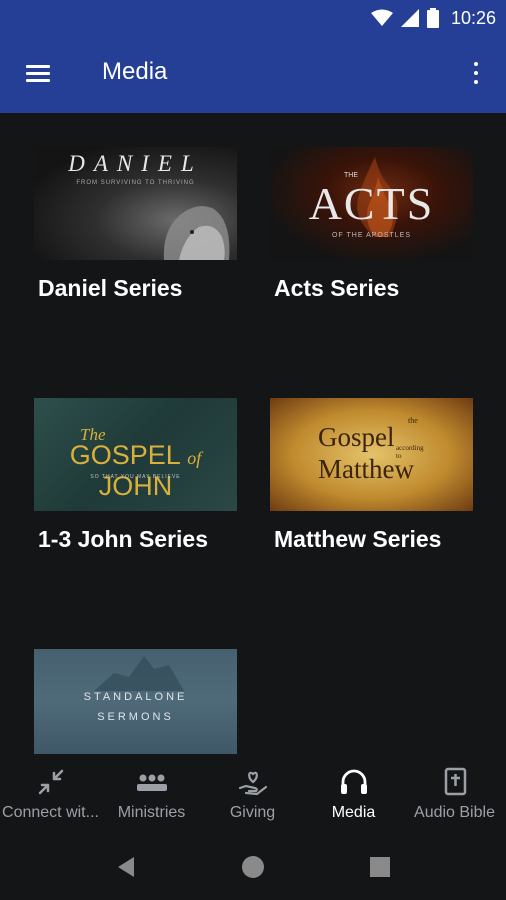 Image resolution: width=506 pixels, height=900 pixels. What do you see at coordinates (357, 539) in the screenshot?
I see `media-card-label: Matthew Series` at bounding box center [357, 539].